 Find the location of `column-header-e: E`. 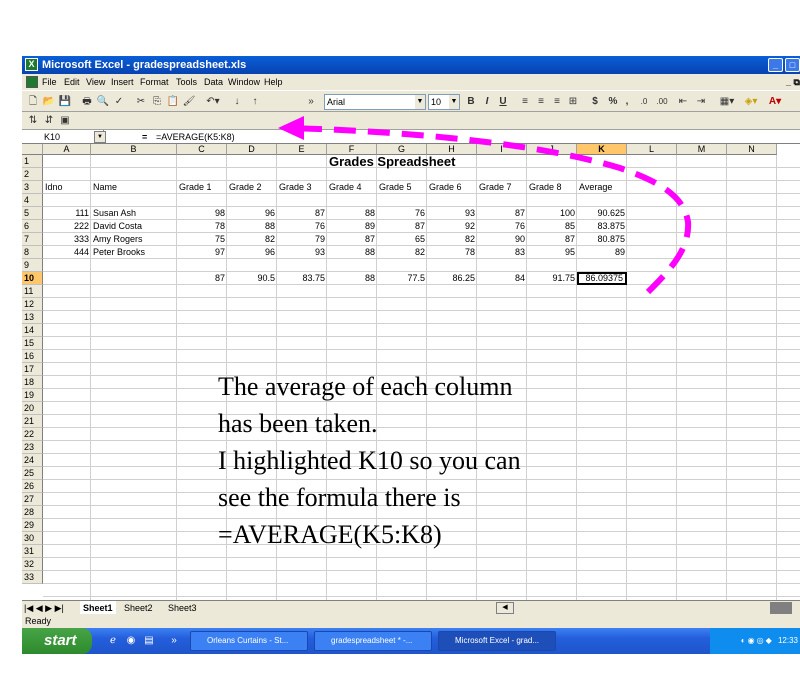

column-header-e: E is located at coordinates (302, 149).